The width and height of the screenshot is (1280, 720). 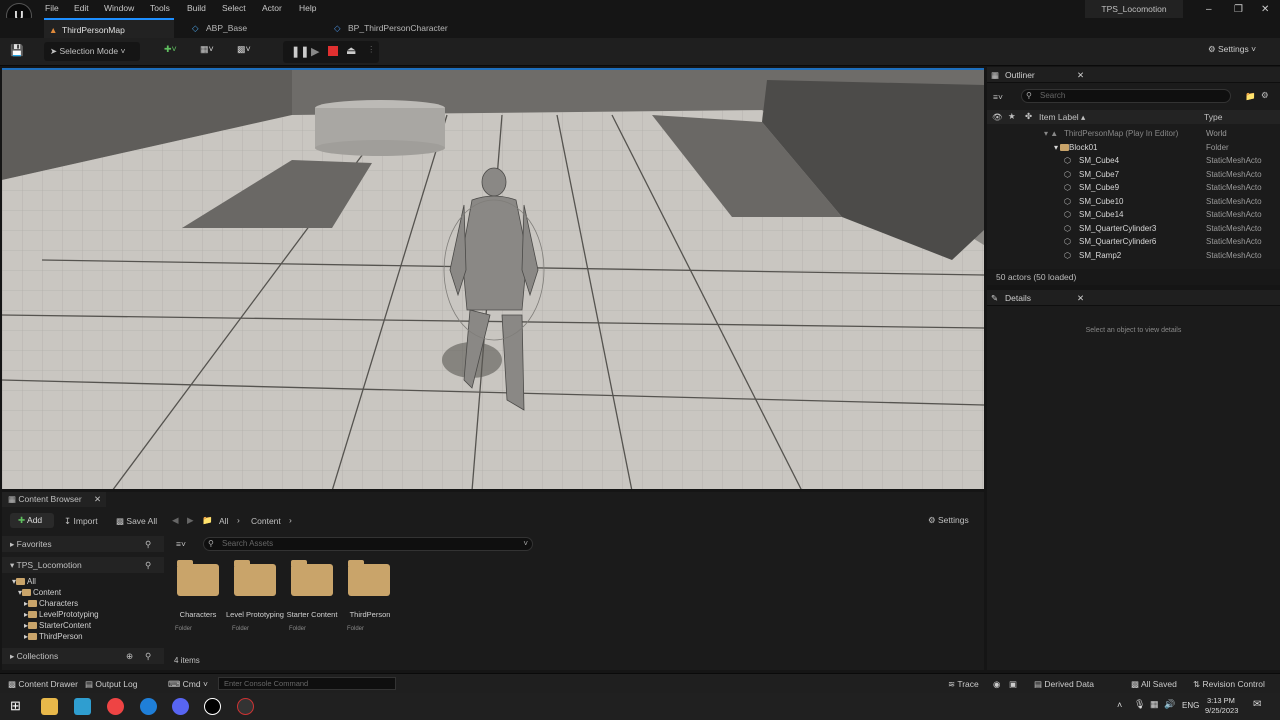 What do you see at coordinates (1265, 95) in the screenshot?
I see `gear-icon: ⚙` at bounding box center [1265, 95].